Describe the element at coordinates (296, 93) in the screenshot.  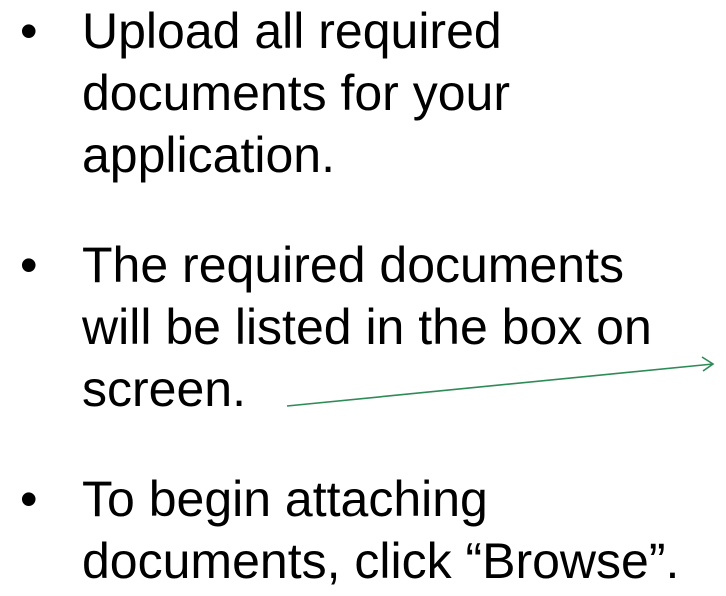
I see `bullet-text-line: documents for your` at that location.